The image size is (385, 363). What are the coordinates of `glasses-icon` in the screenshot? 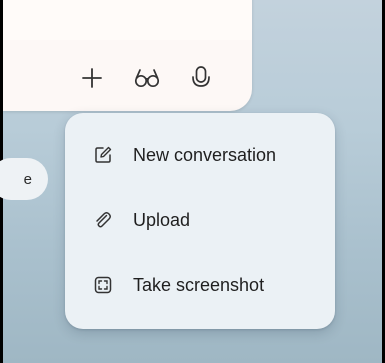 It's located at (147, 78).